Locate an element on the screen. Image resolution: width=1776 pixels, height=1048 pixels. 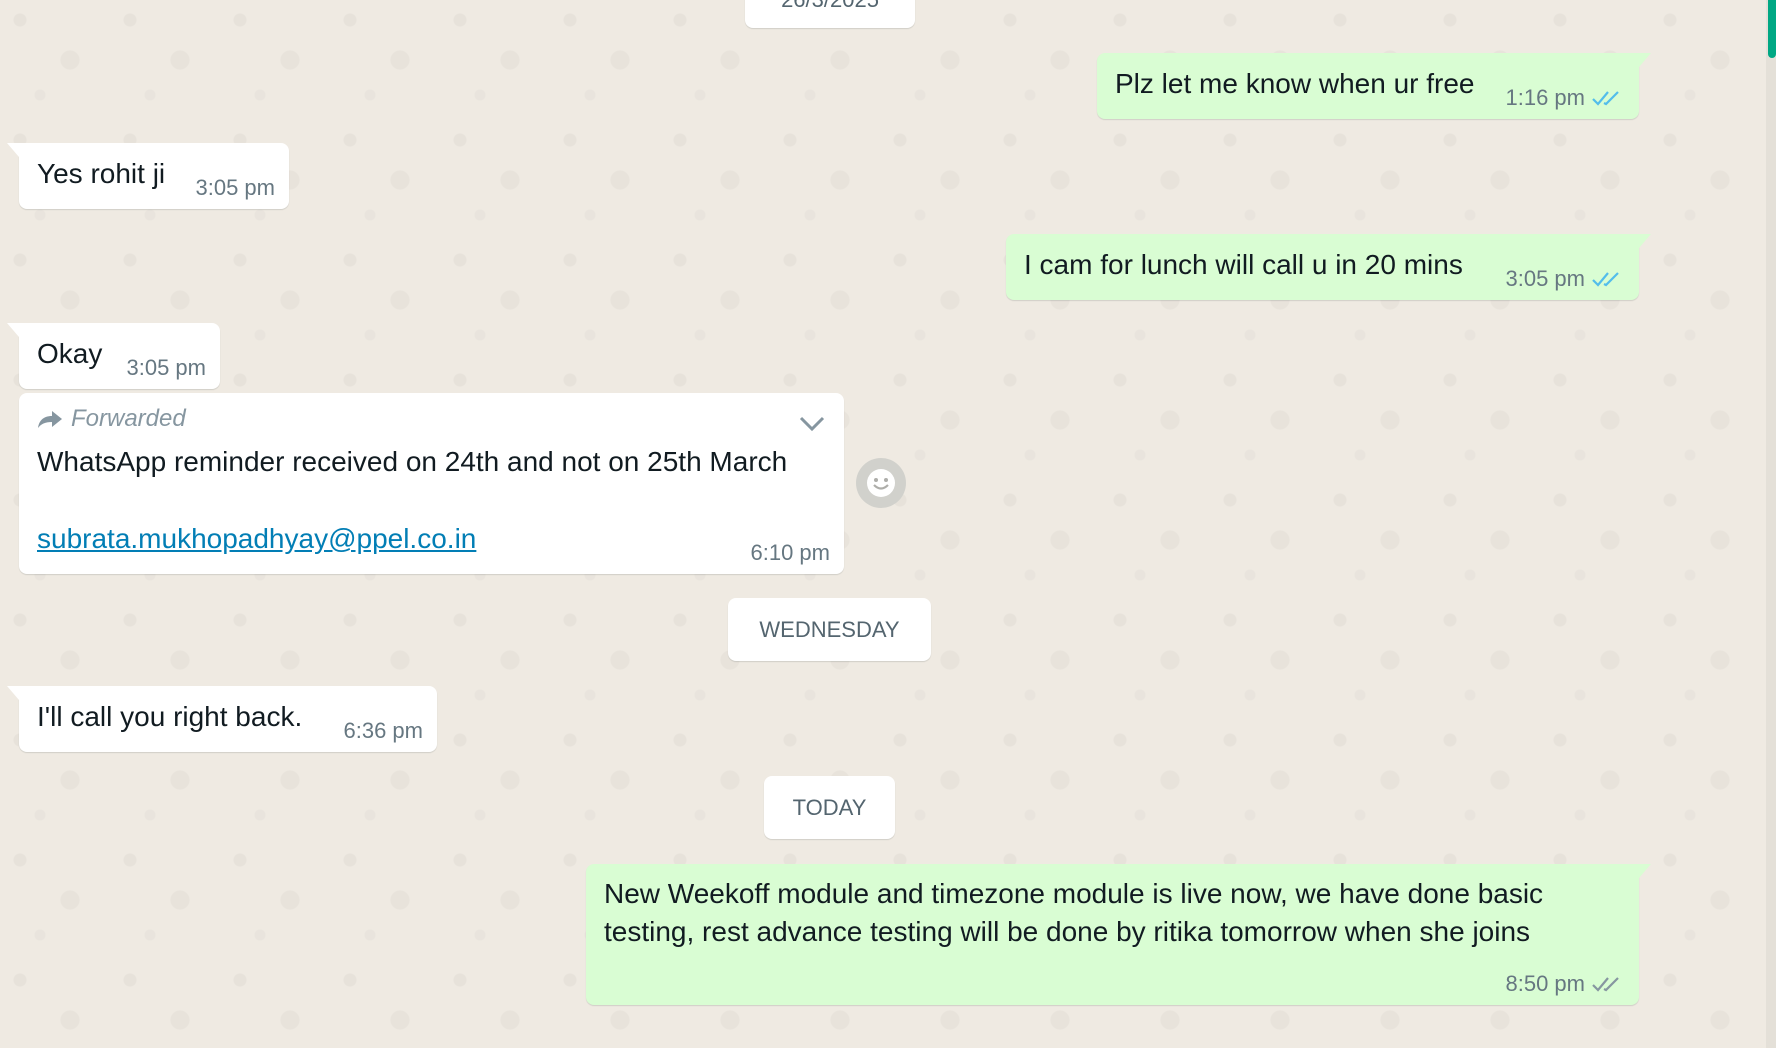
smiley-icon is located at coordinates (881, 483).